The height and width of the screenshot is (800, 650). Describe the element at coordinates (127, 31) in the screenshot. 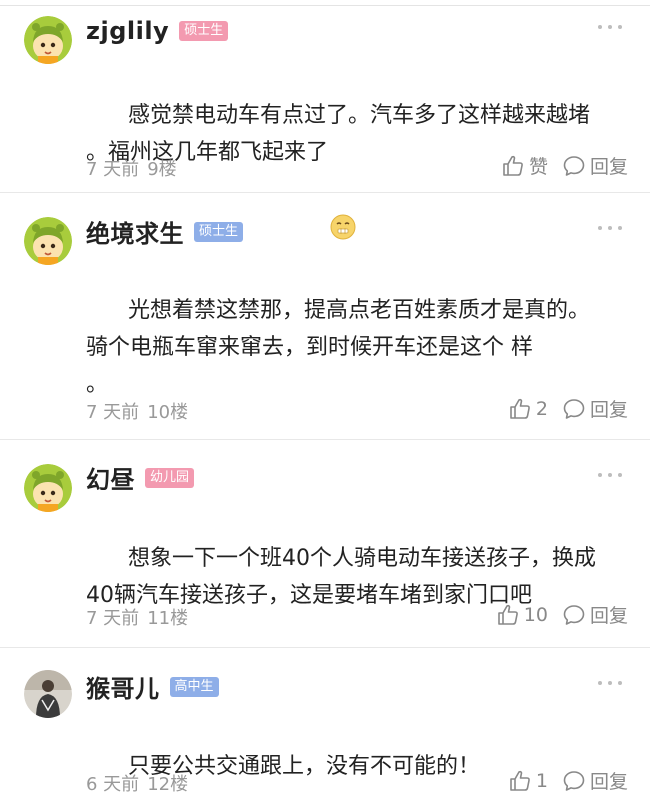

I see `username: zjglily` at that location.